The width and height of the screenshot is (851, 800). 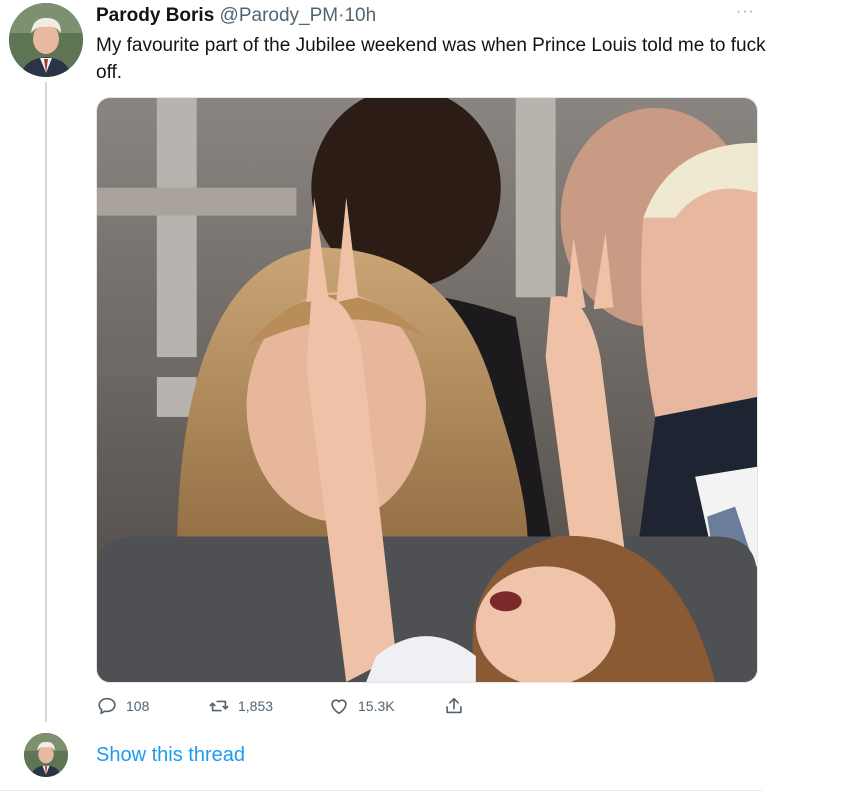 What do you see at coordinates (122, 706) in the screenshot?
I see `reply-button: 108` at bounding box center [122, 706].